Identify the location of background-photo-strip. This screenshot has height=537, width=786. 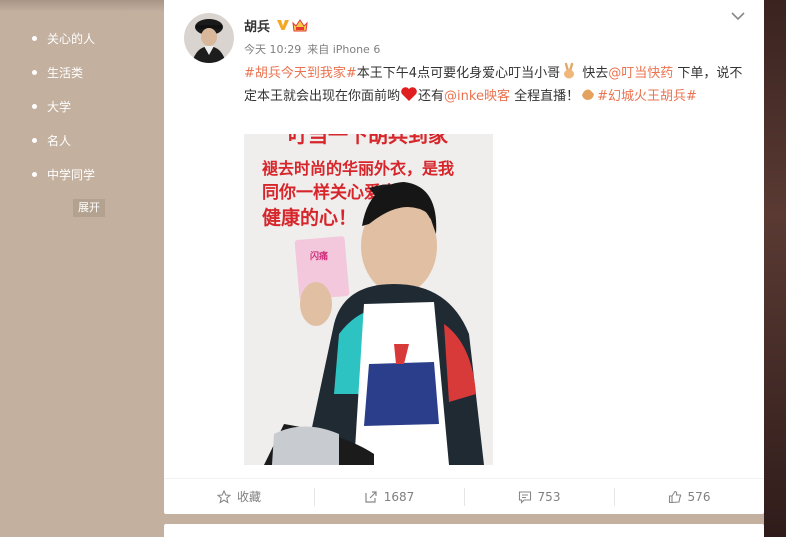
(775, 268).